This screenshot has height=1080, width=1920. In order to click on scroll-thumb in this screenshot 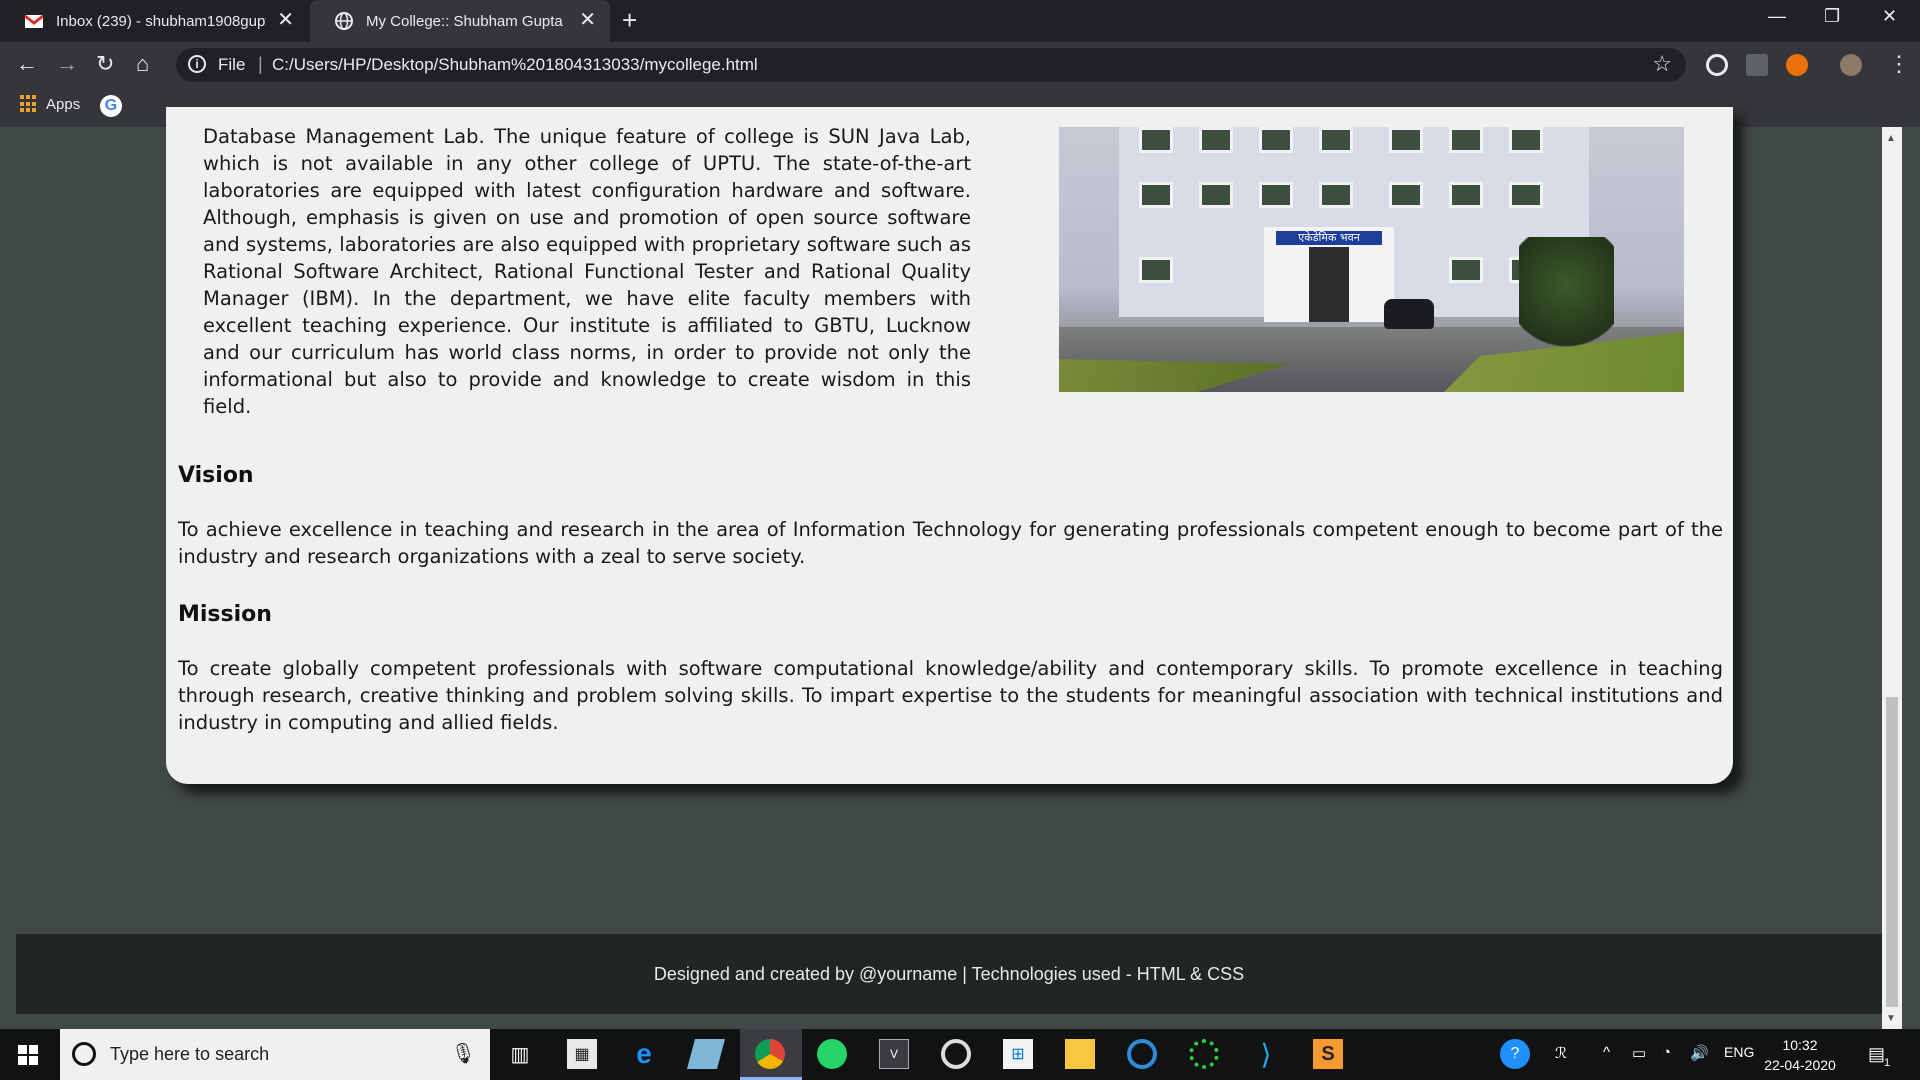, I will do `click(1892, 852)`.